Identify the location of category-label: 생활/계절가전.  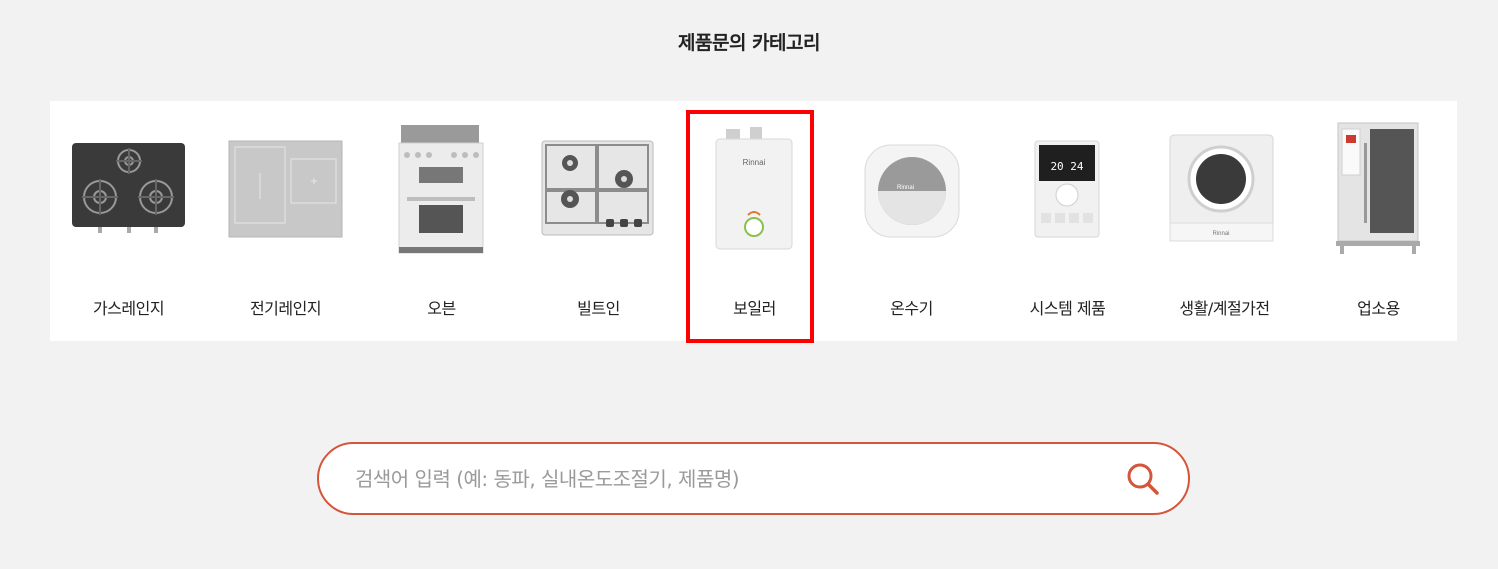
(1224, 308).